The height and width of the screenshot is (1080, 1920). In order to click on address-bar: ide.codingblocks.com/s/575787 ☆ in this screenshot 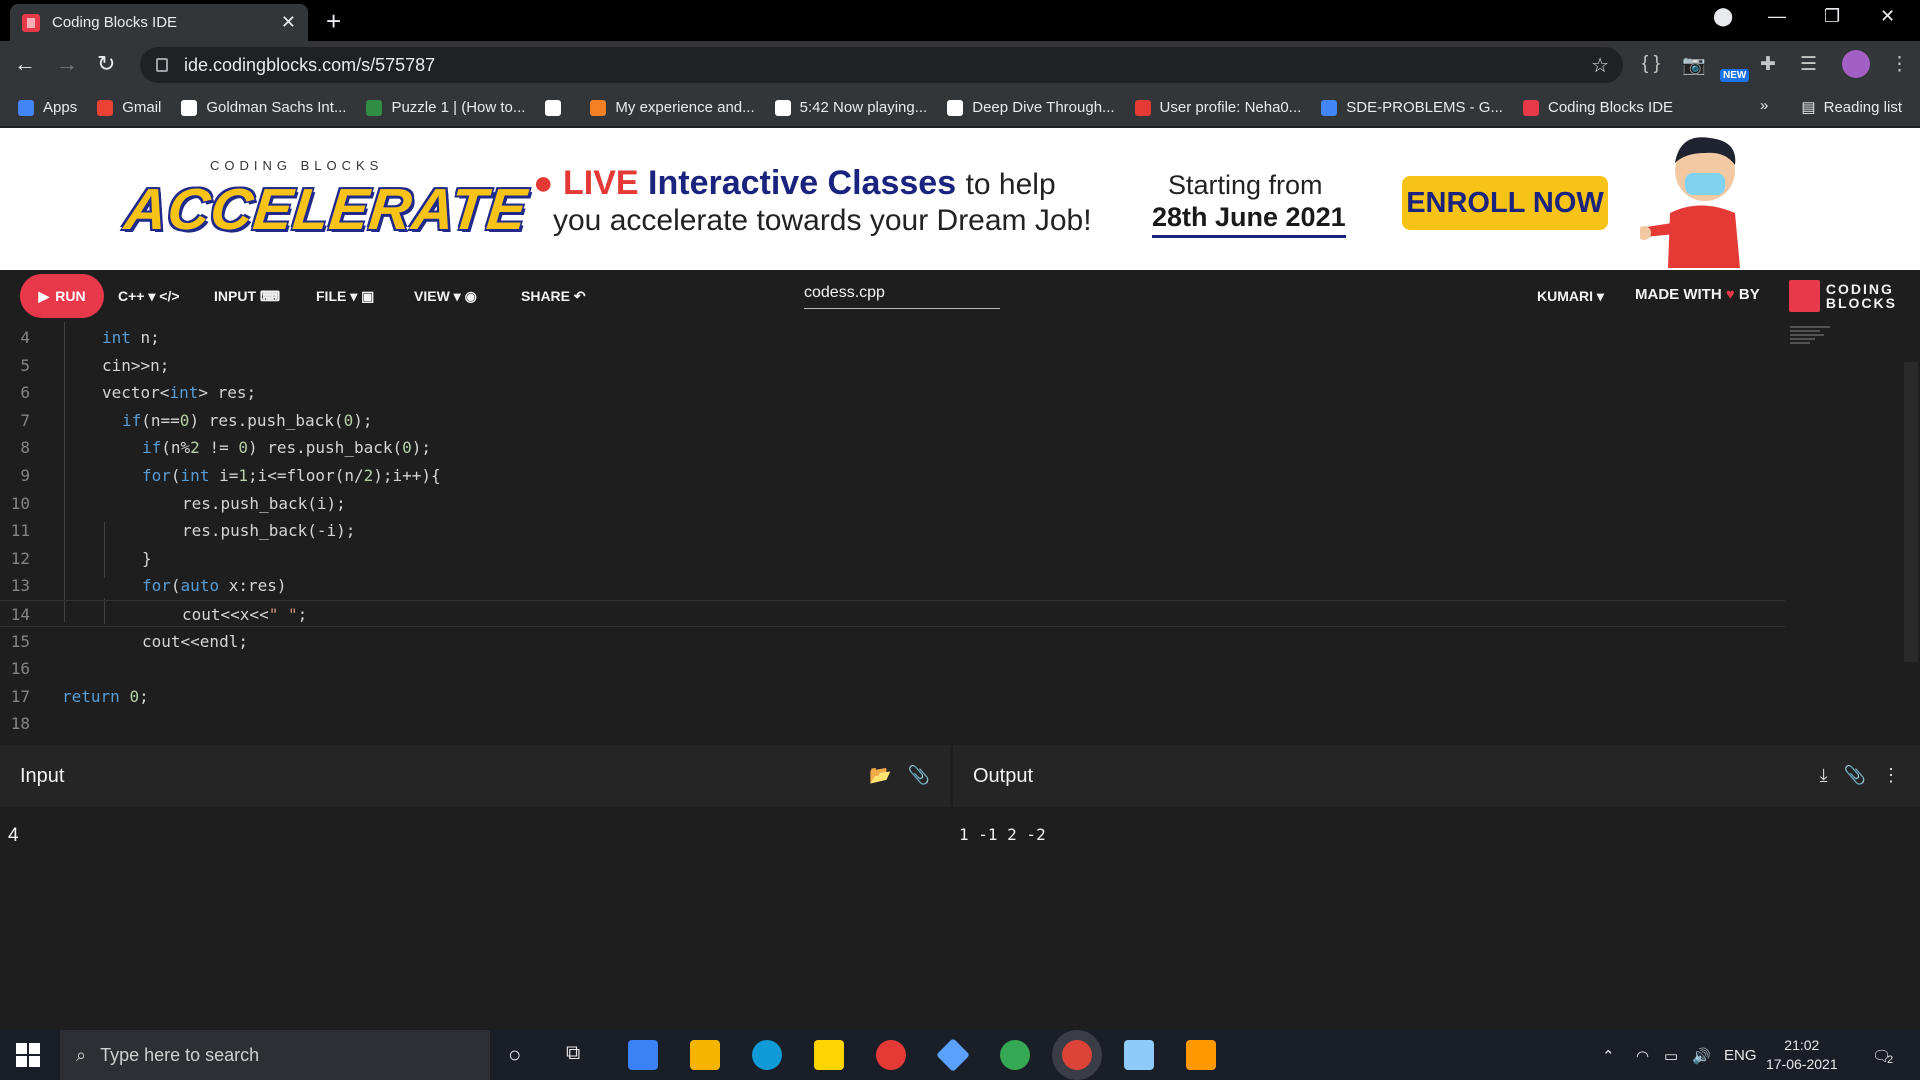, I will do `click(881, 65)`.